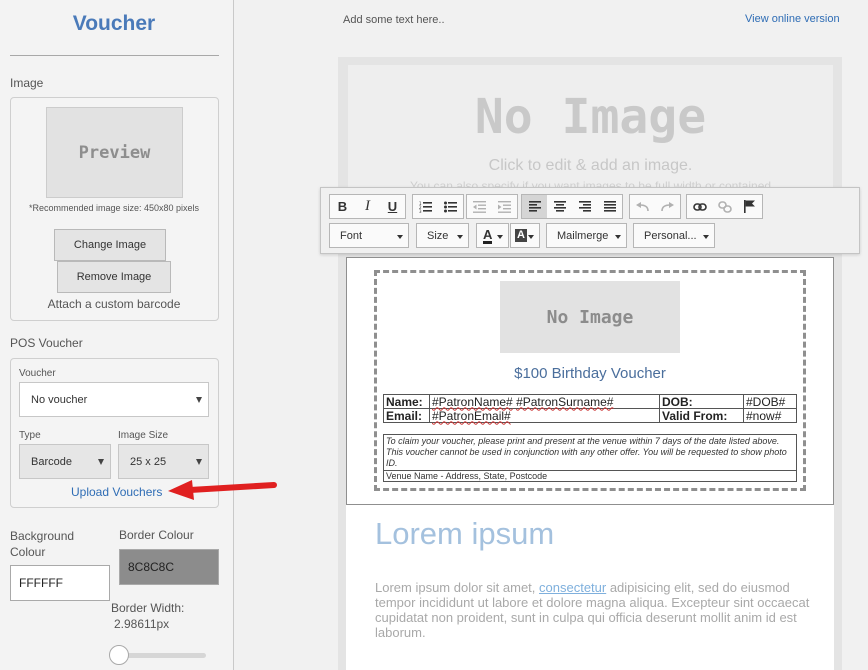 The width and height of the screenshot is (868, 670). Describe the element at coordinates (438, 235) in the screenshot. I see `size-dropdown-label: Size` at that location.